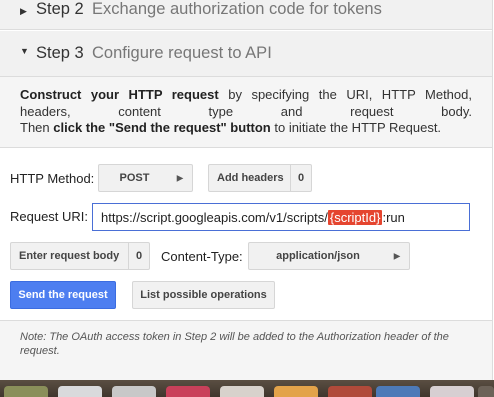 The height and width of the screenshot is (397, 494). Describe the element at coordinates (318, 256) in the screenshot. I see `content-type-value: application/json` at that location.